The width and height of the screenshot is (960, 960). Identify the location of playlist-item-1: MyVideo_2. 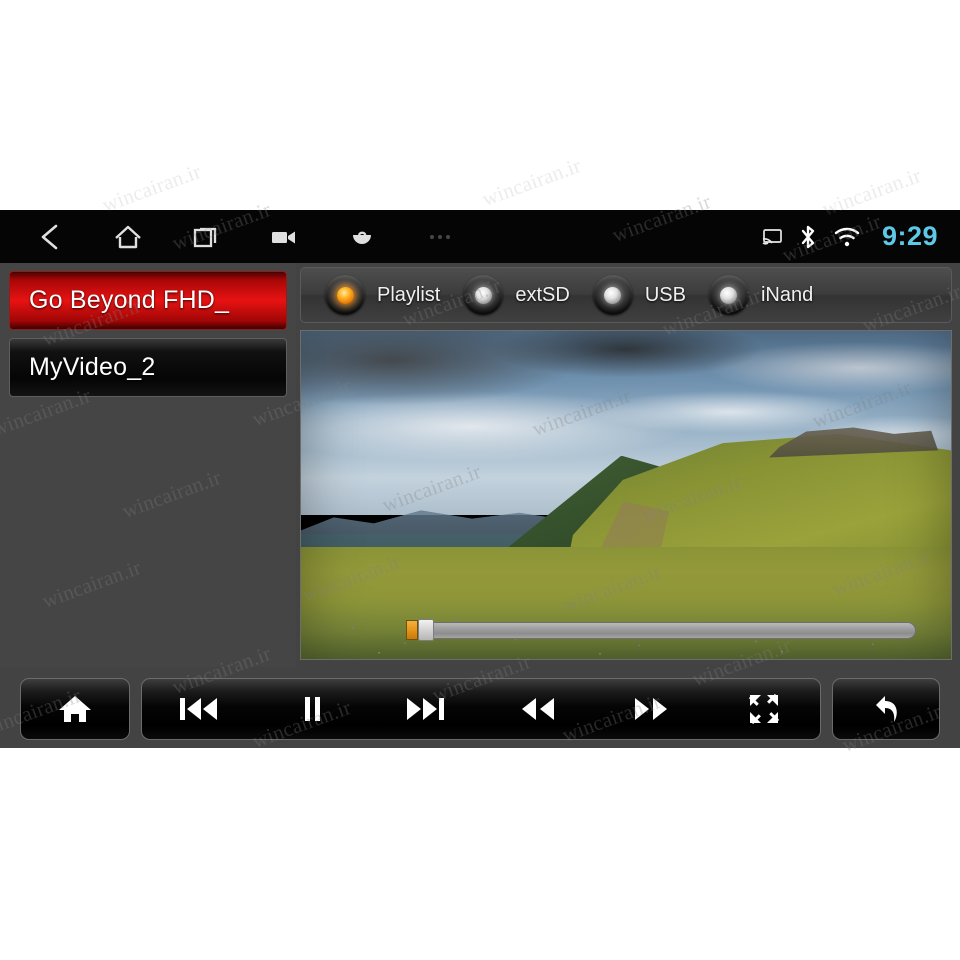
(148, 367).